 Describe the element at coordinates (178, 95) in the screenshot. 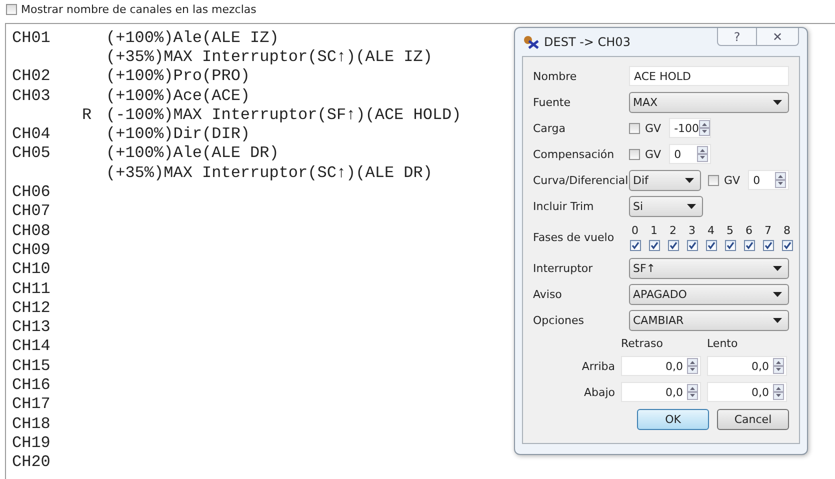

I see `mix-line: (+100%)Ace(ACE)` at that location.